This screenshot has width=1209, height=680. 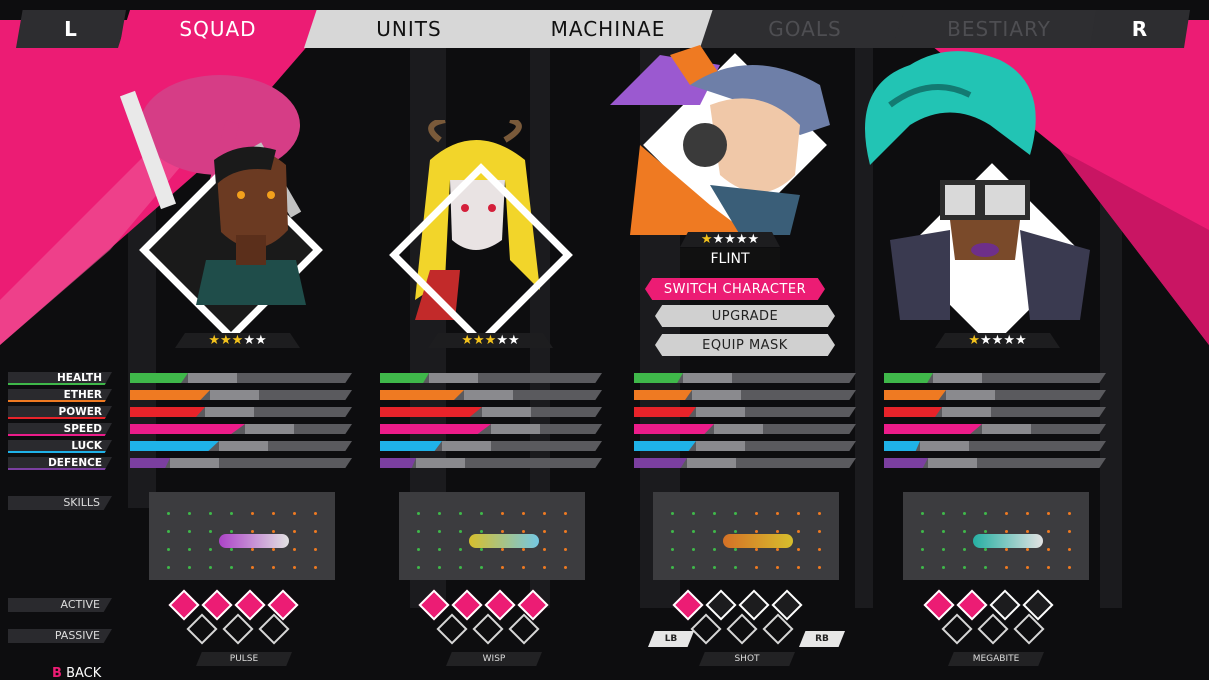 What do you see at coordinates (608, 29) in the screenshot?
I see `tab-machinae: MACHINAE` at bounding box center [608, 29].